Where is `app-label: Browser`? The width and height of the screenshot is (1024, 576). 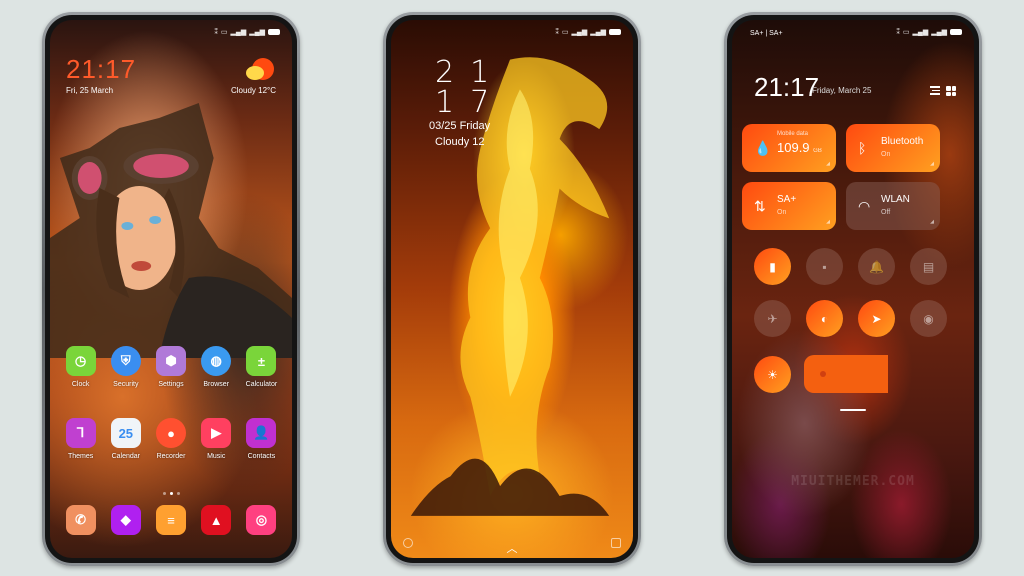
app-label: Browser is located at coordinates (216, 384).